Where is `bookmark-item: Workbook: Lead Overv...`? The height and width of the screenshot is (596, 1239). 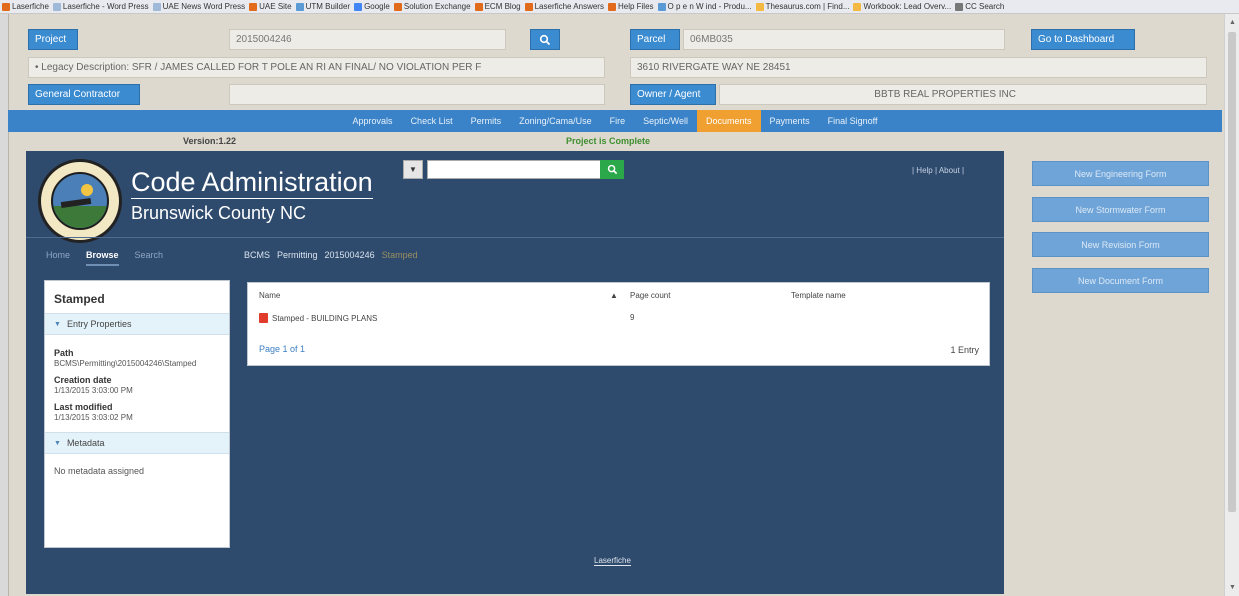 bookmark-item: Workbook: Lead Overv... is located at coordinates (902, 6).